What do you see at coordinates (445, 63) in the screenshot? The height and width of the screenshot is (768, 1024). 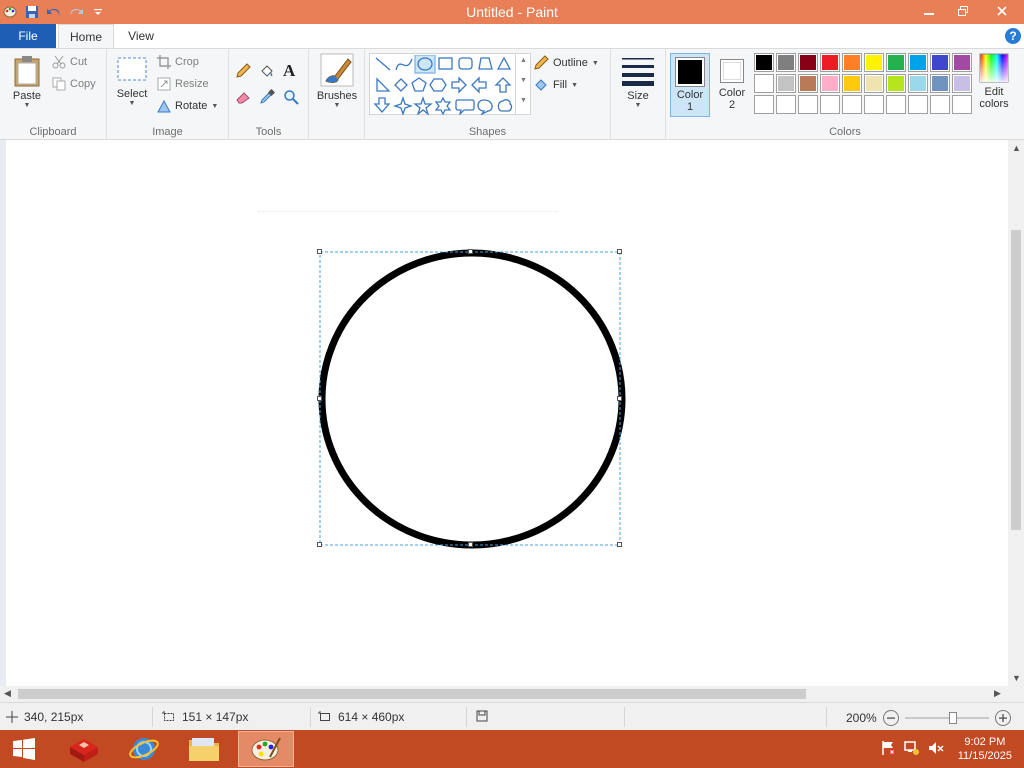 I see `rectangle-shape` at bounding box center [445, 63].